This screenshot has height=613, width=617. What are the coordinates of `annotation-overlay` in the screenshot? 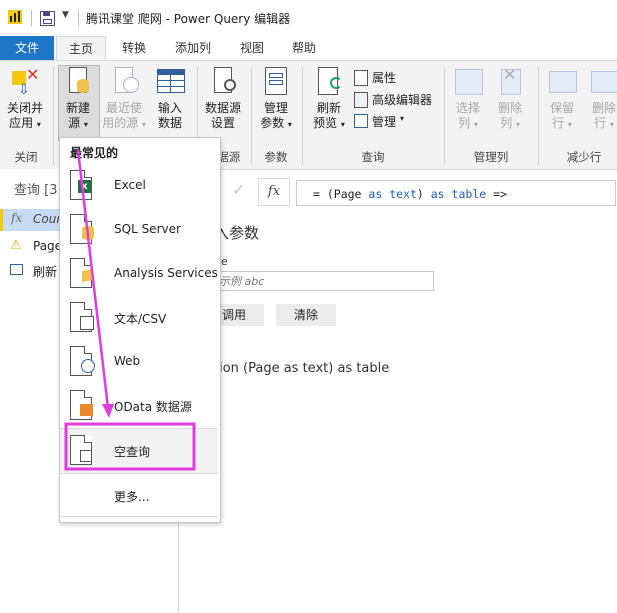 It's located at (130, 310).